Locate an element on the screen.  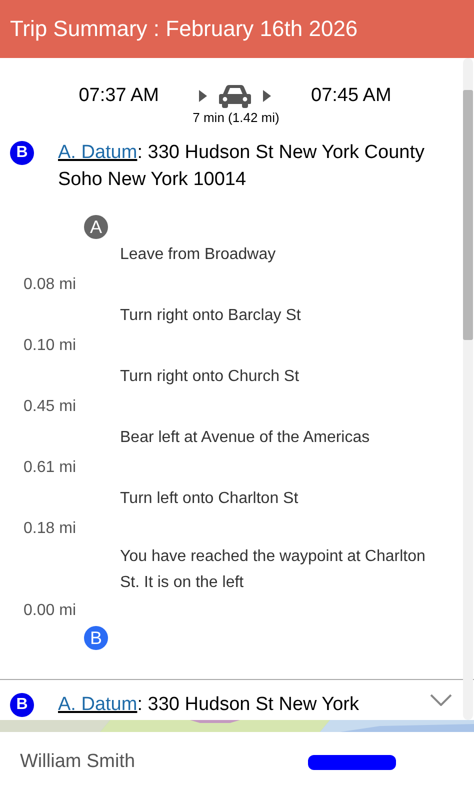
step-instruction: Turn right onto Church St is located at coordinates (209, 376).